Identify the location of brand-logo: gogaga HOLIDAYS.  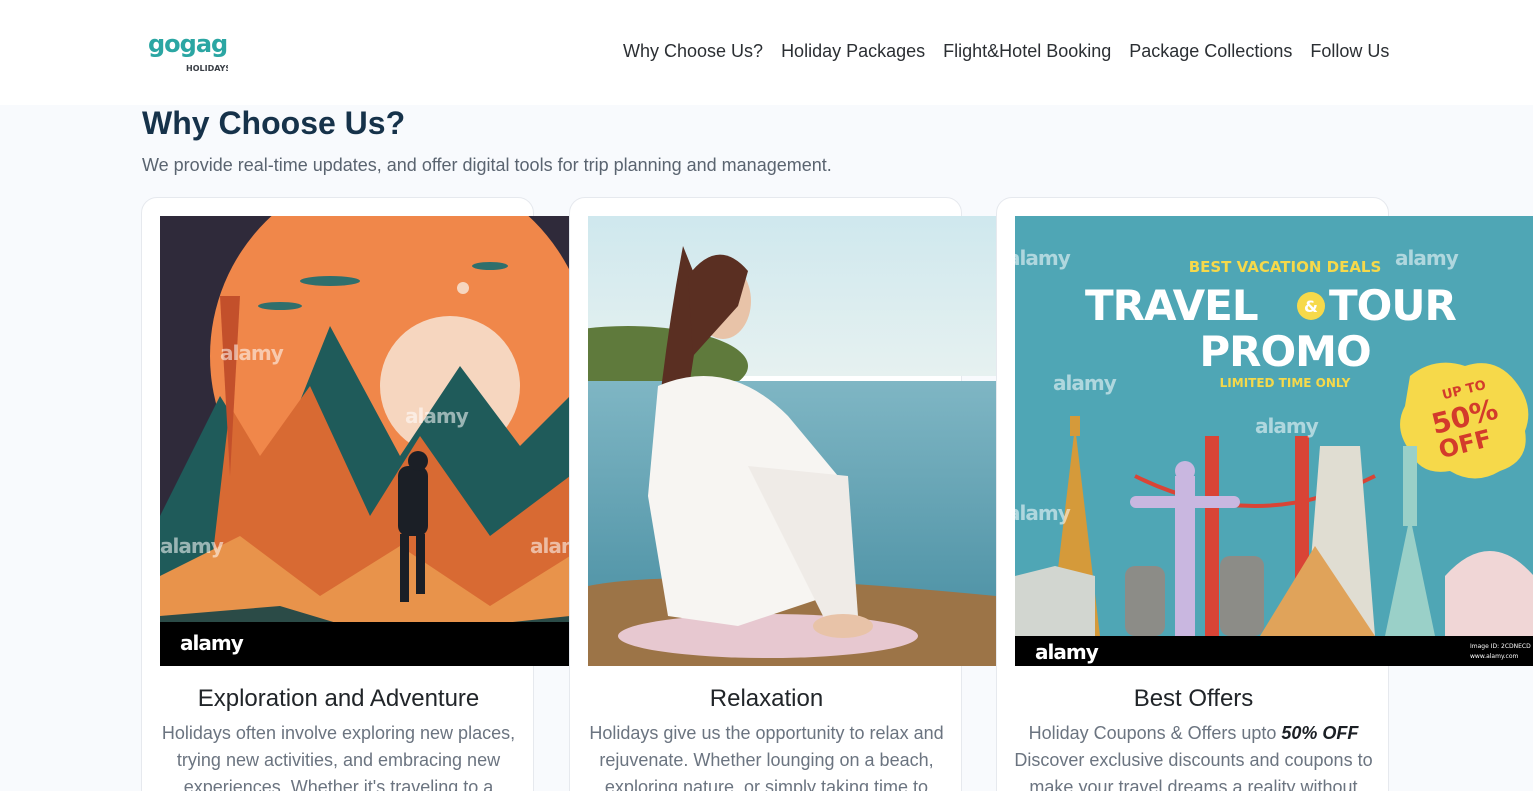
(195, 51).